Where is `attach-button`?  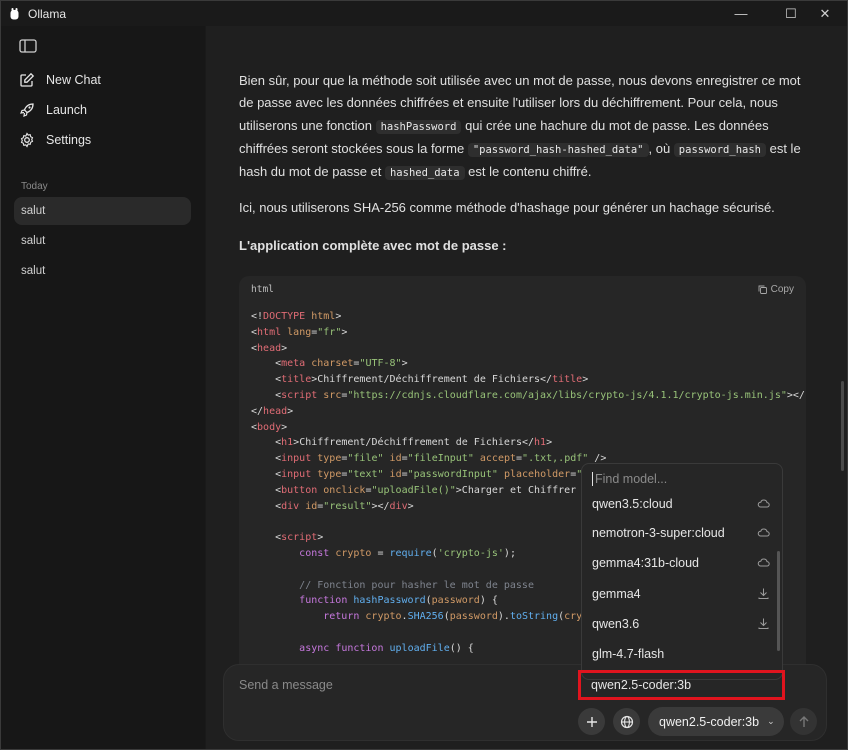
attach-button is located at coordinates (591, 721).